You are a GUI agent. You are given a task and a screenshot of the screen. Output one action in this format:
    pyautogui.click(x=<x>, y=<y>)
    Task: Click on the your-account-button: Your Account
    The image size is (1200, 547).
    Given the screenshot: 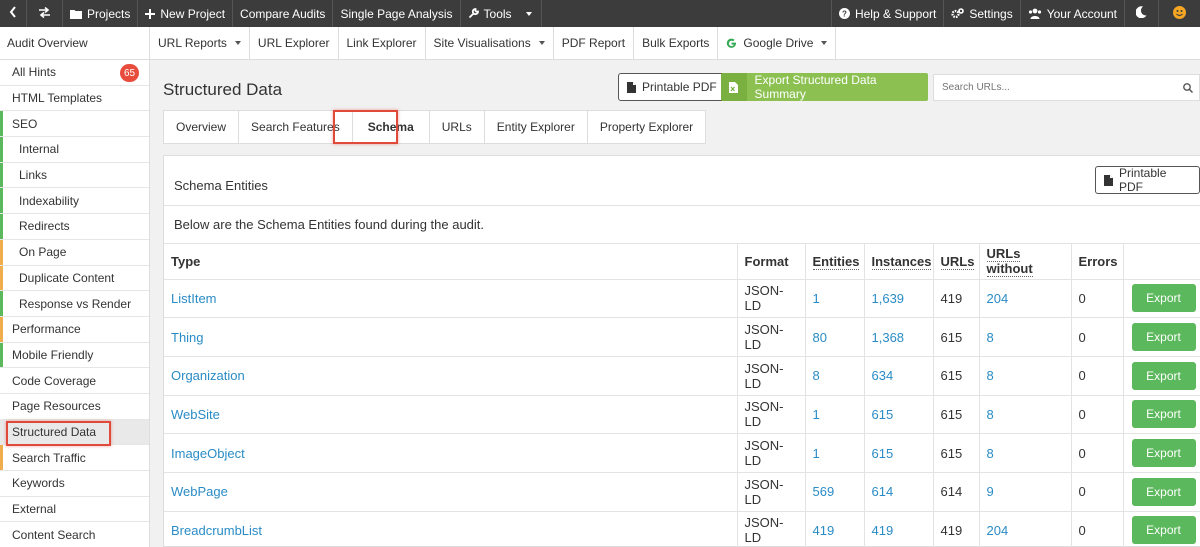 What is the action you would take?
    pyautogui.click(x=1071, y=13)
    